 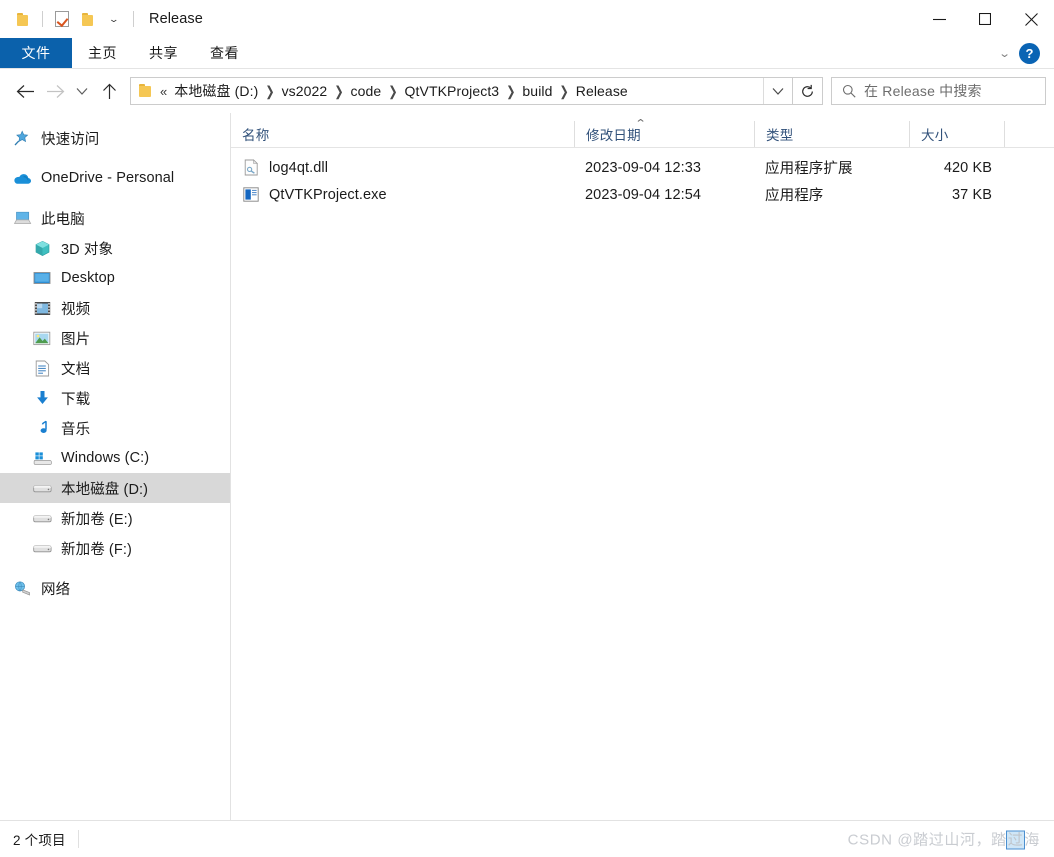 I want to click on breadcrumb-item-3: QtVTKProject3, so click(x=452, y=91).